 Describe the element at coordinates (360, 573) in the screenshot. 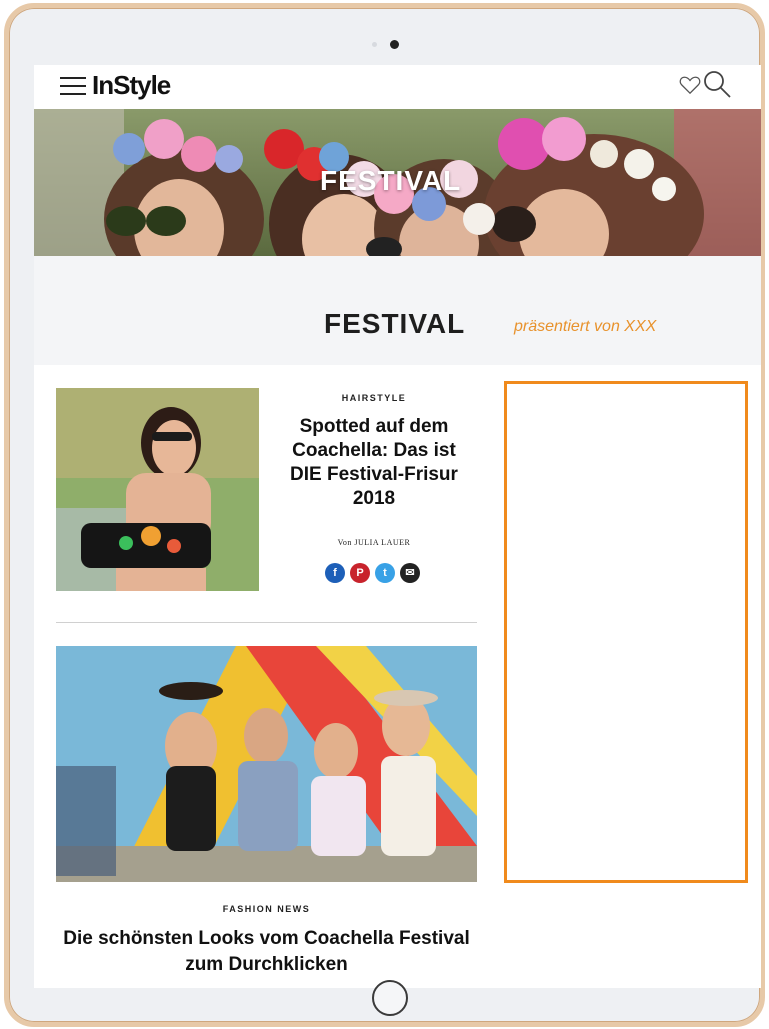

I see `pinterest-icon: P` at that location.